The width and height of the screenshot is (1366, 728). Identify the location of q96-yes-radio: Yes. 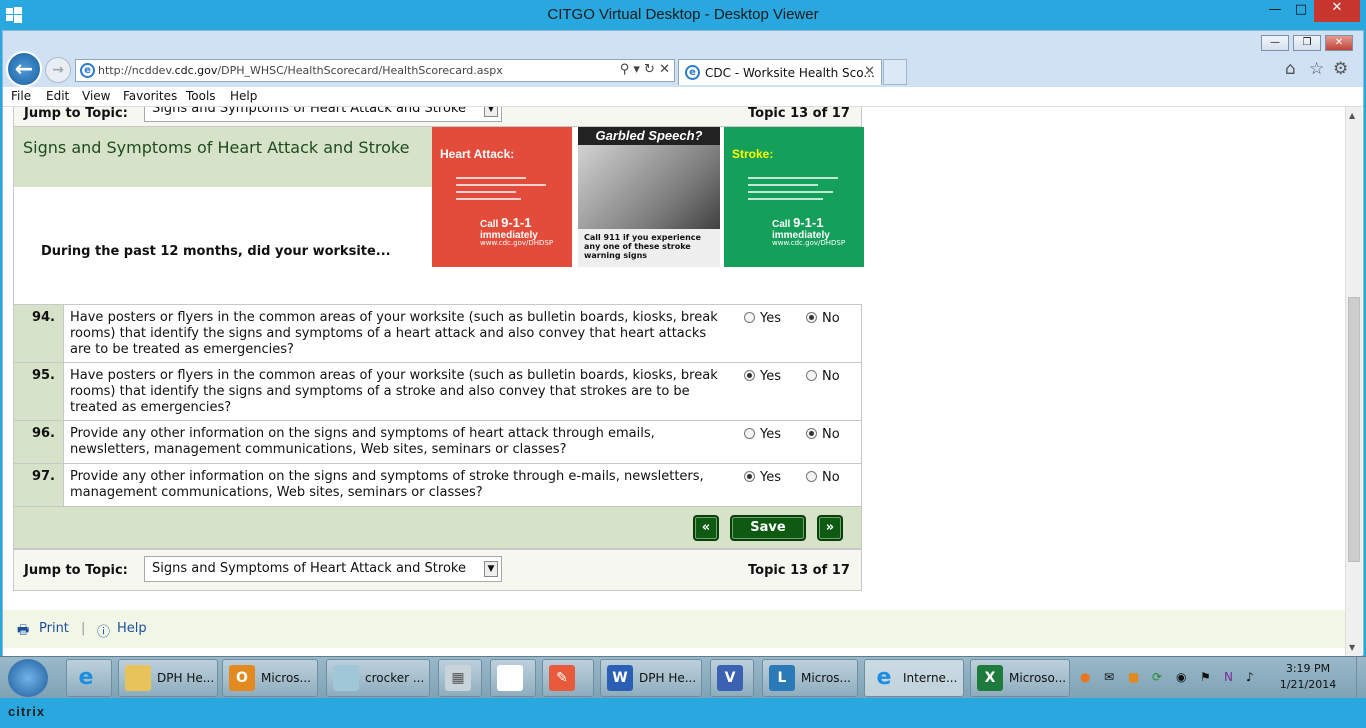
(762, 434).